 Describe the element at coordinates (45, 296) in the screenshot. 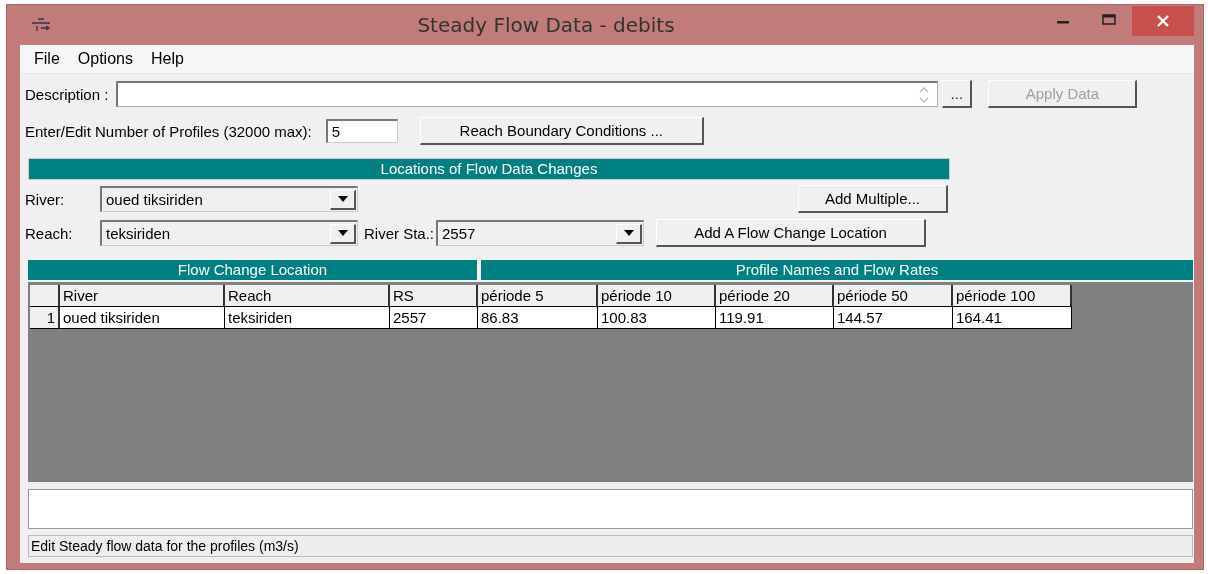

I see `corner-cell` at that location.